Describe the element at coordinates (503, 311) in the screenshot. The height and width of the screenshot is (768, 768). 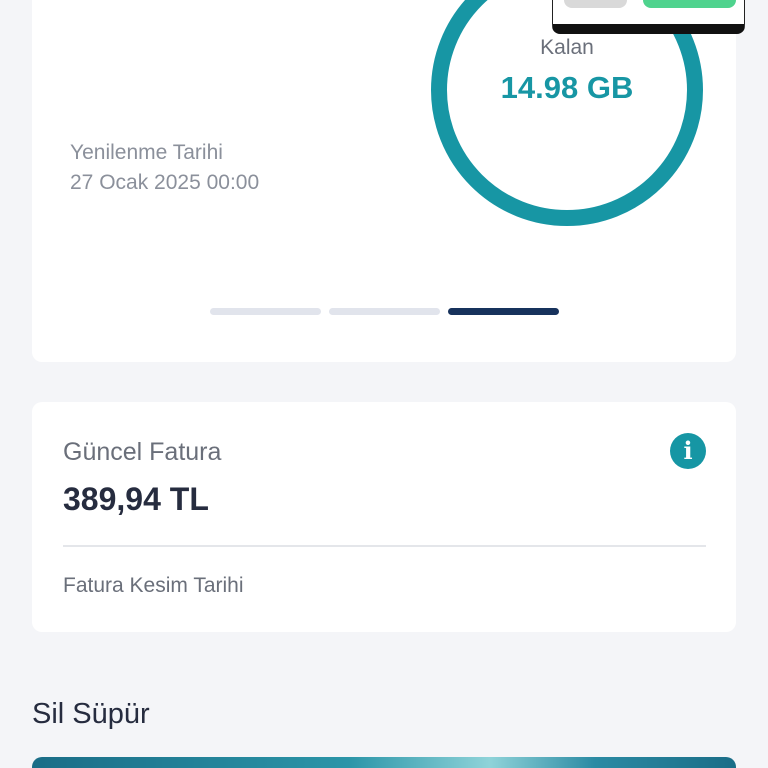
I see `pager-dot-3-active` at that location.